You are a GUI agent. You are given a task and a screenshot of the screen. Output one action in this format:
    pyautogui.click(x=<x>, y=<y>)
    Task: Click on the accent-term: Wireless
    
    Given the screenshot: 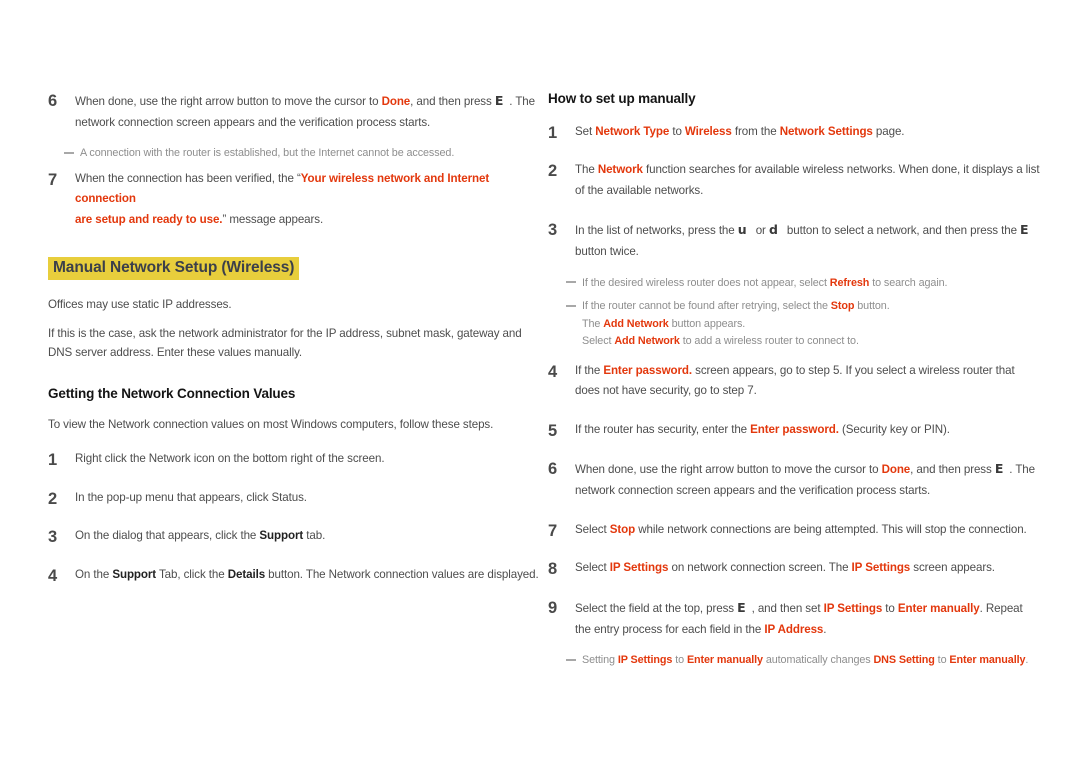 What is the action you would take?
    pyautogui.click(x=708, y=131)
    